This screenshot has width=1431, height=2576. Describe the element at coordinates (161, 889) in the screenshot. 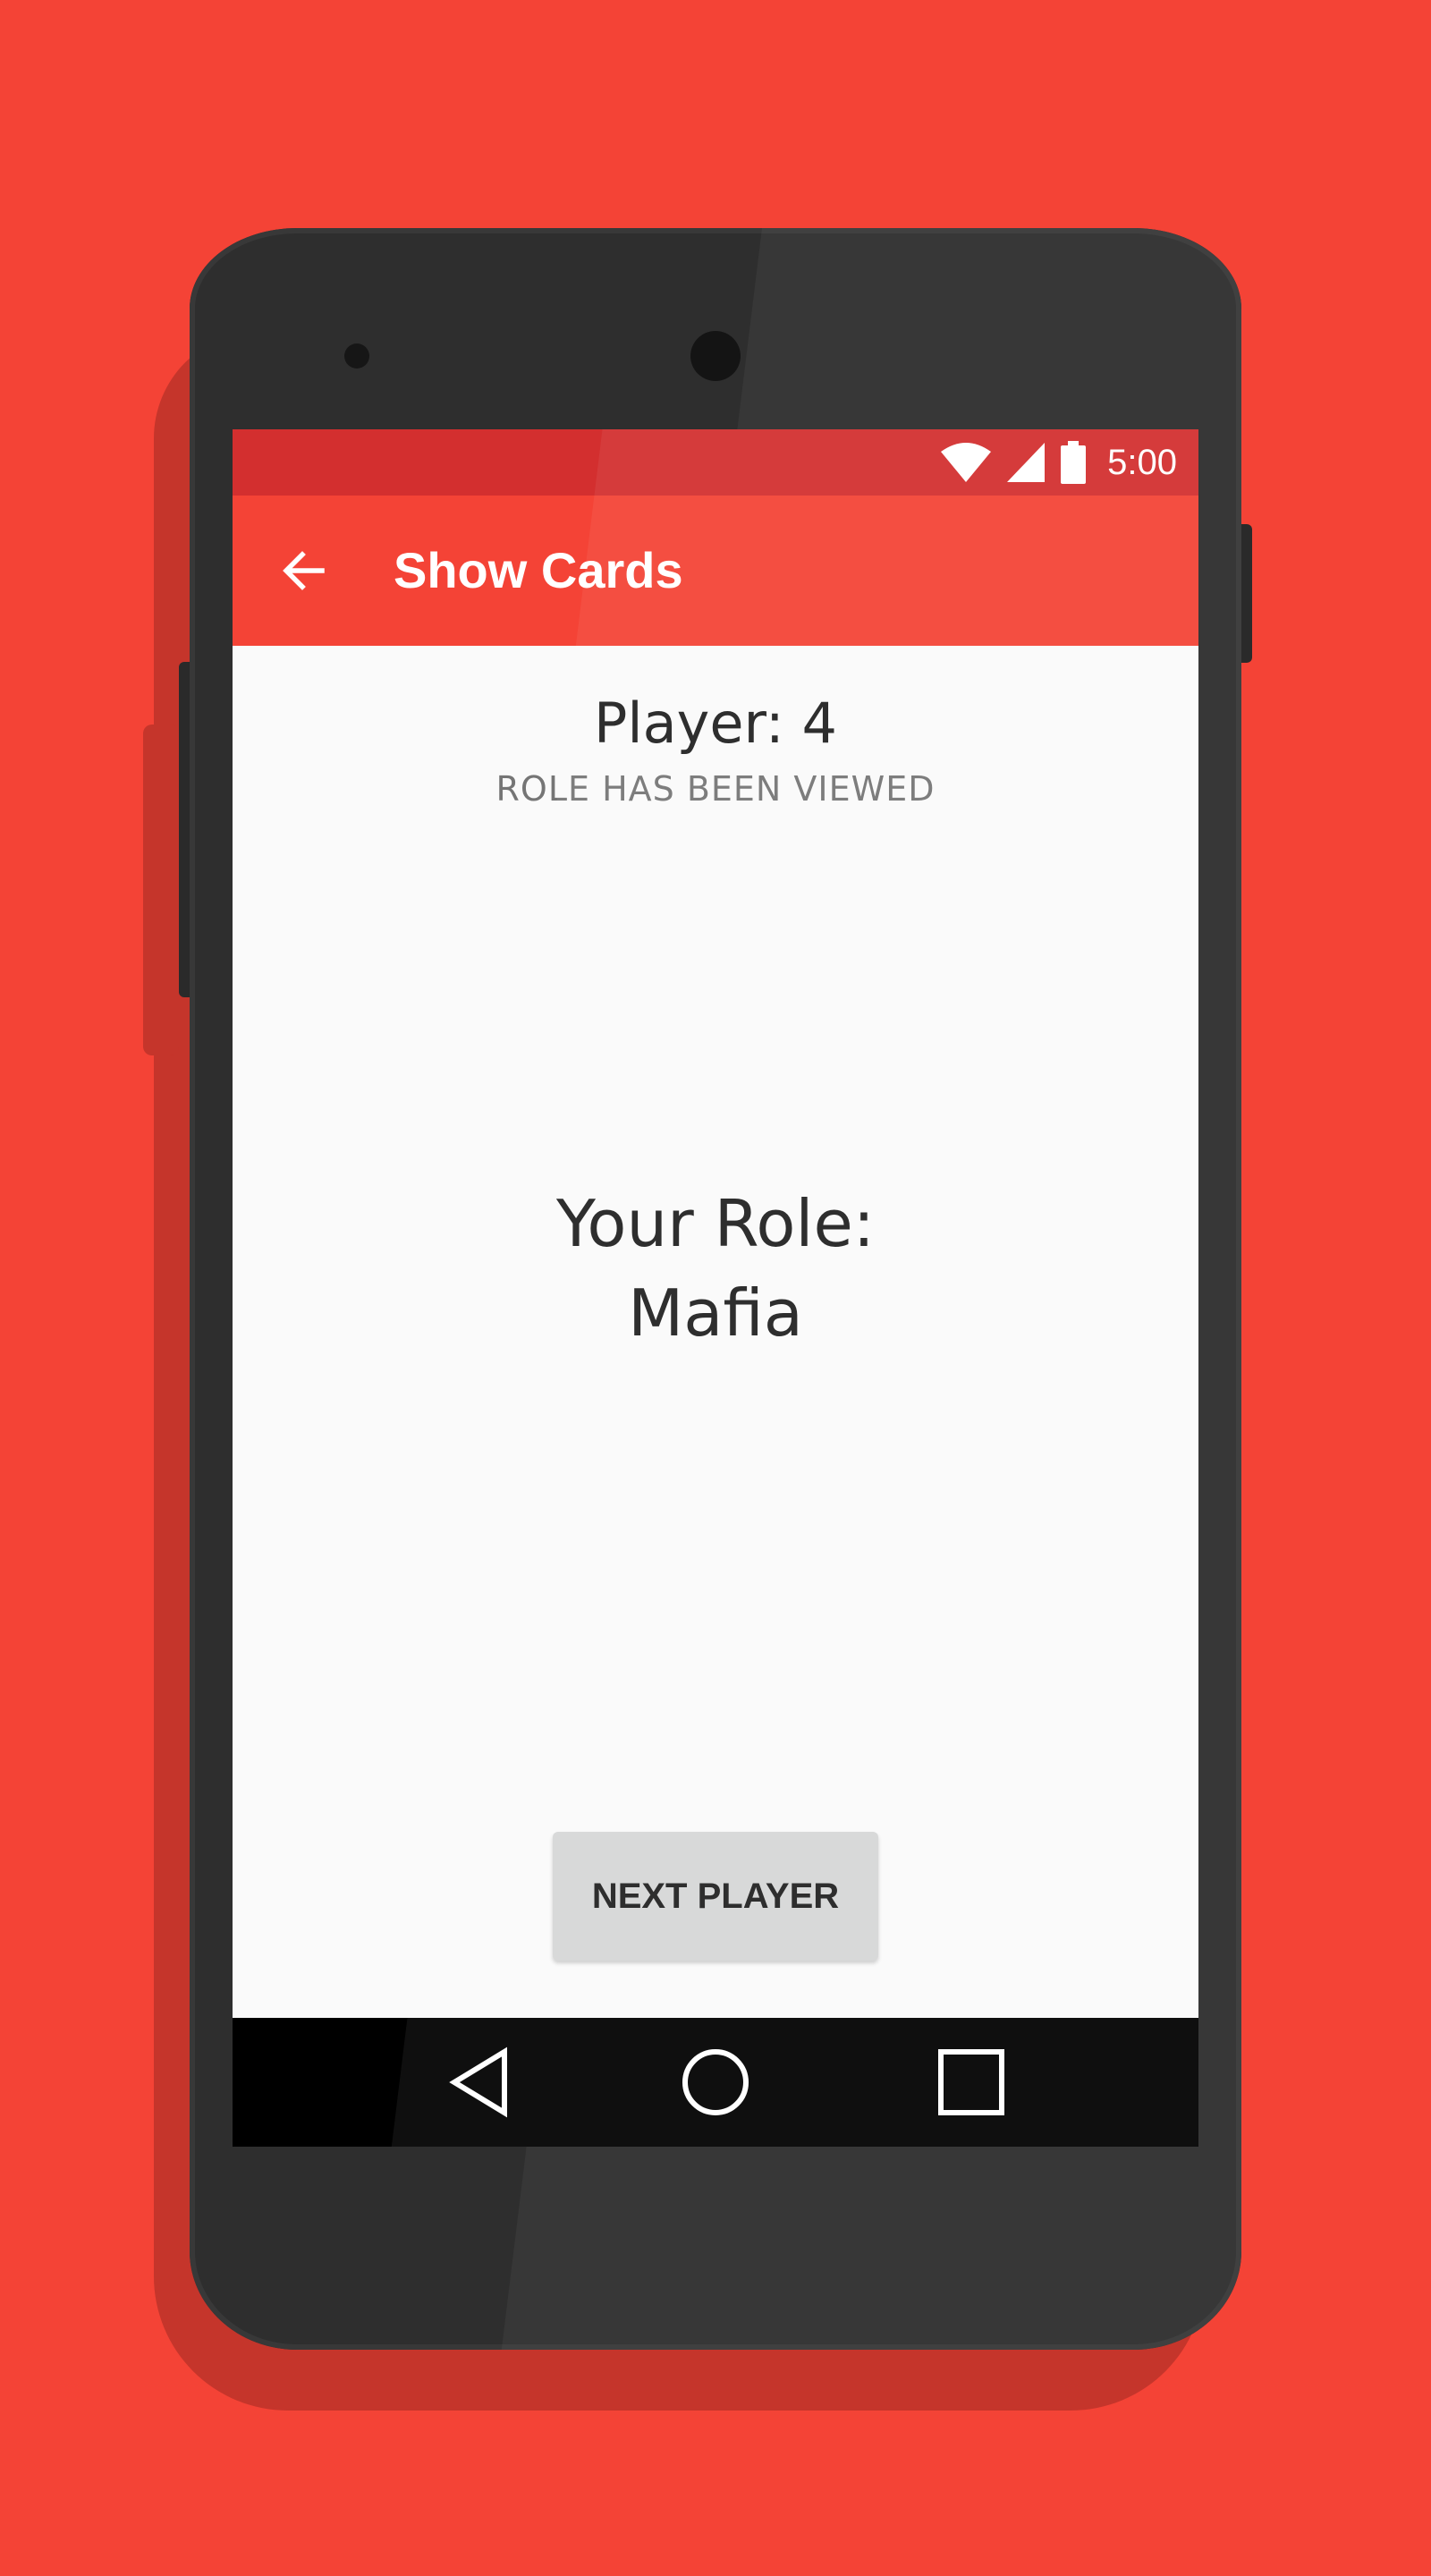

I see `phone-shadow-side` at that location.